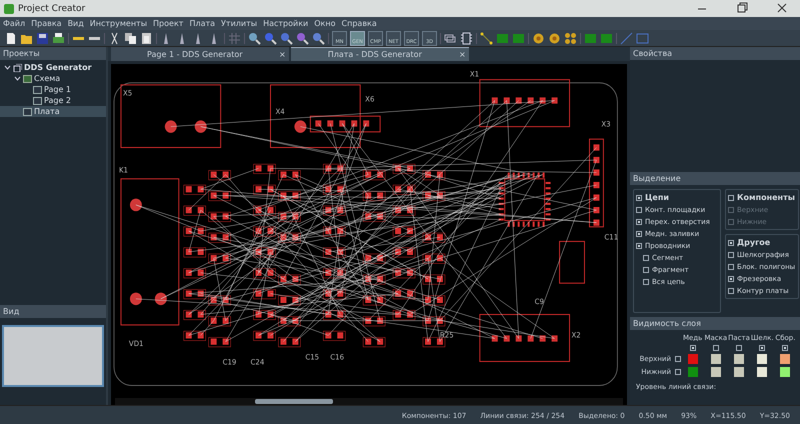  I want to click on group-label: Компоненты, so click(766, 197).